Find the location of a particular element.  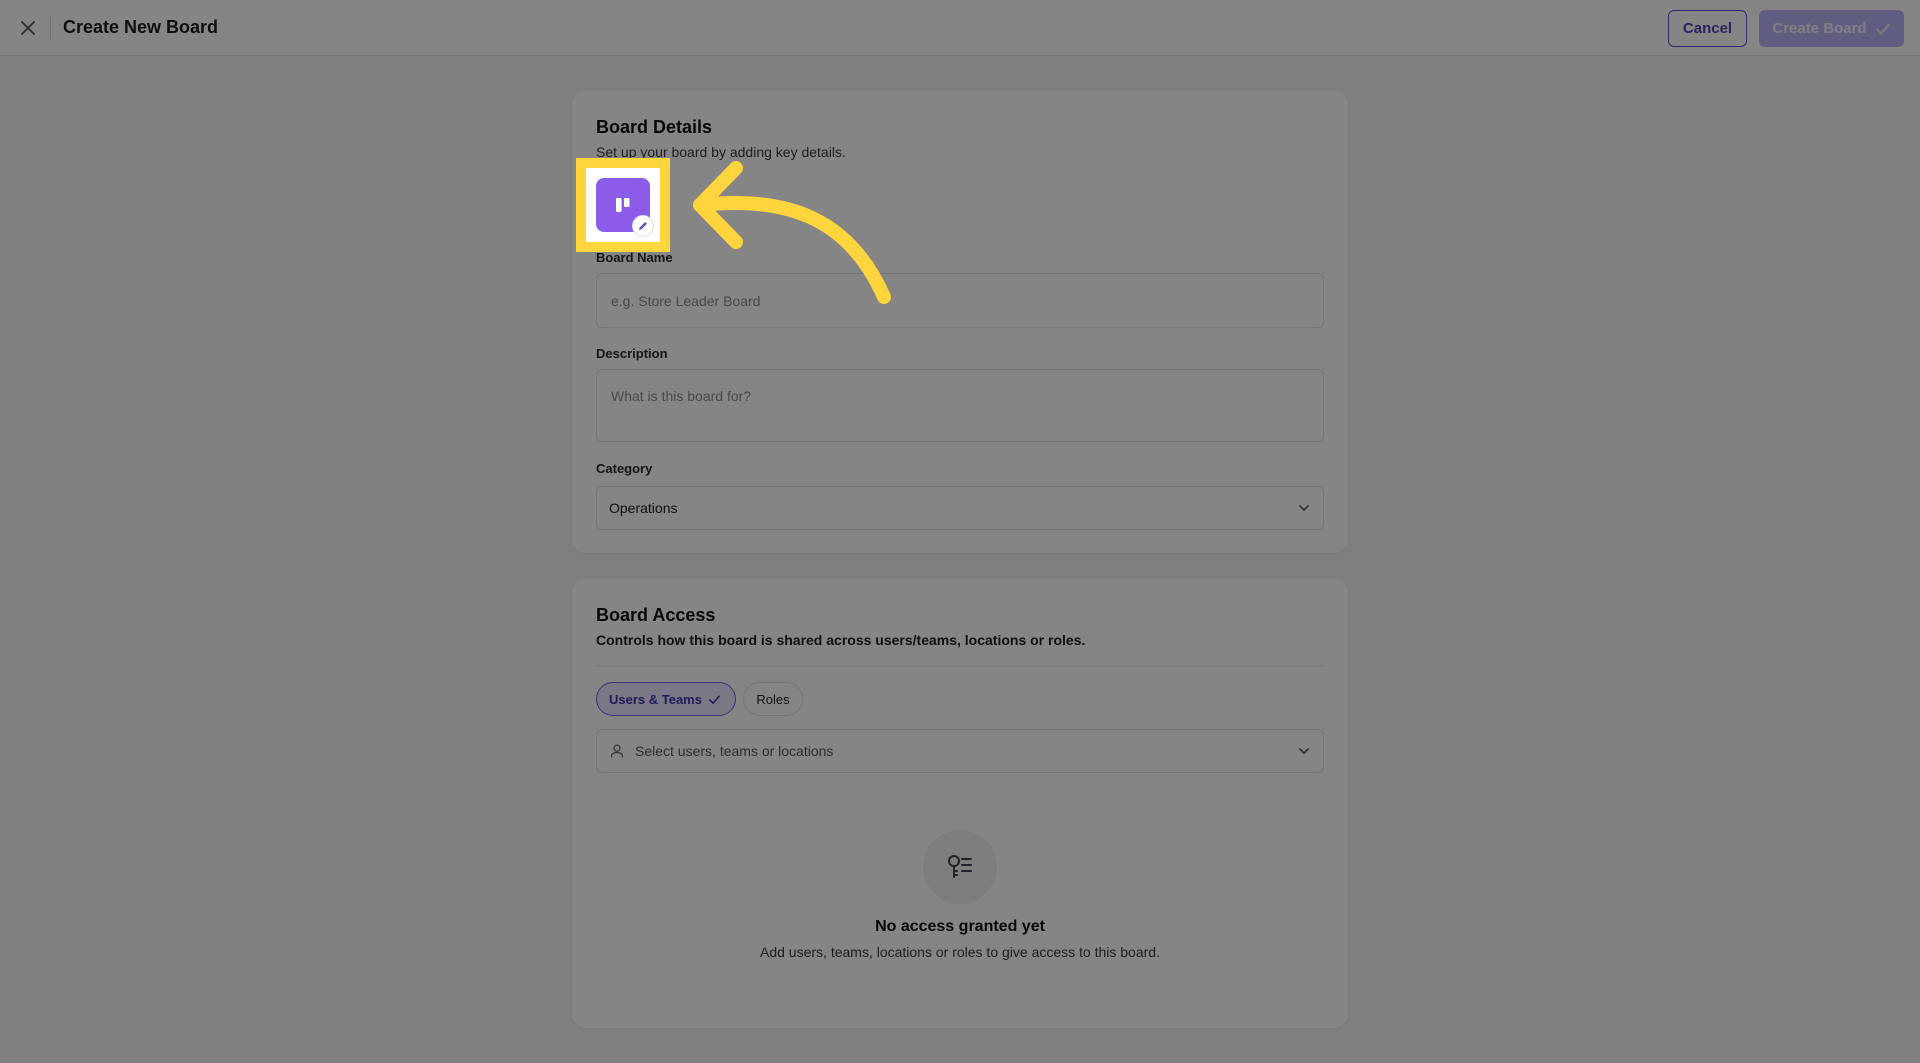

section-divider is located at coordinates (960, 666).